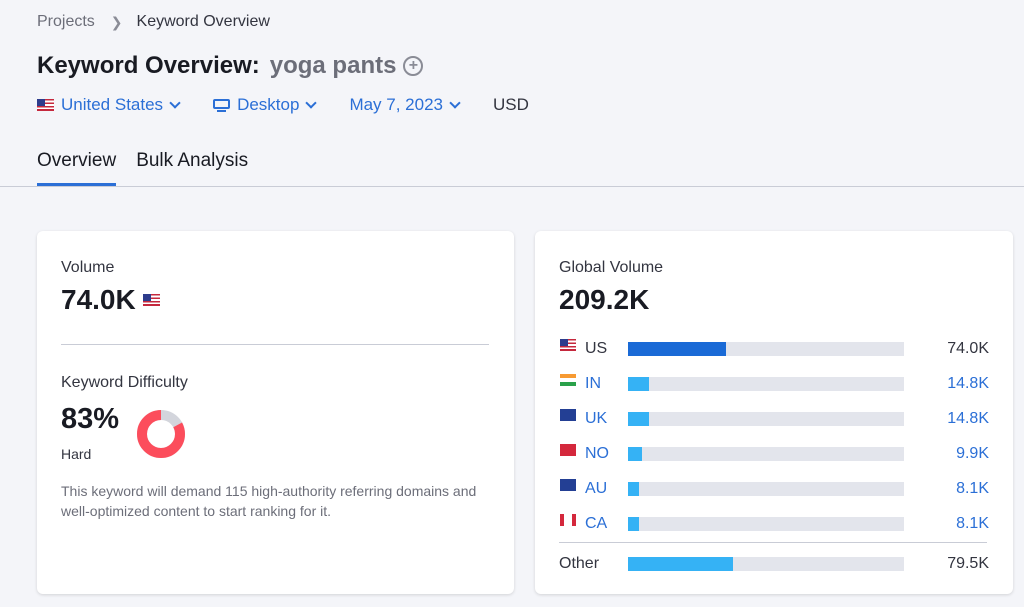 This screenshot has width=1024, height=607. I want to click on country-volume: 74.0K, so click(968, 348).